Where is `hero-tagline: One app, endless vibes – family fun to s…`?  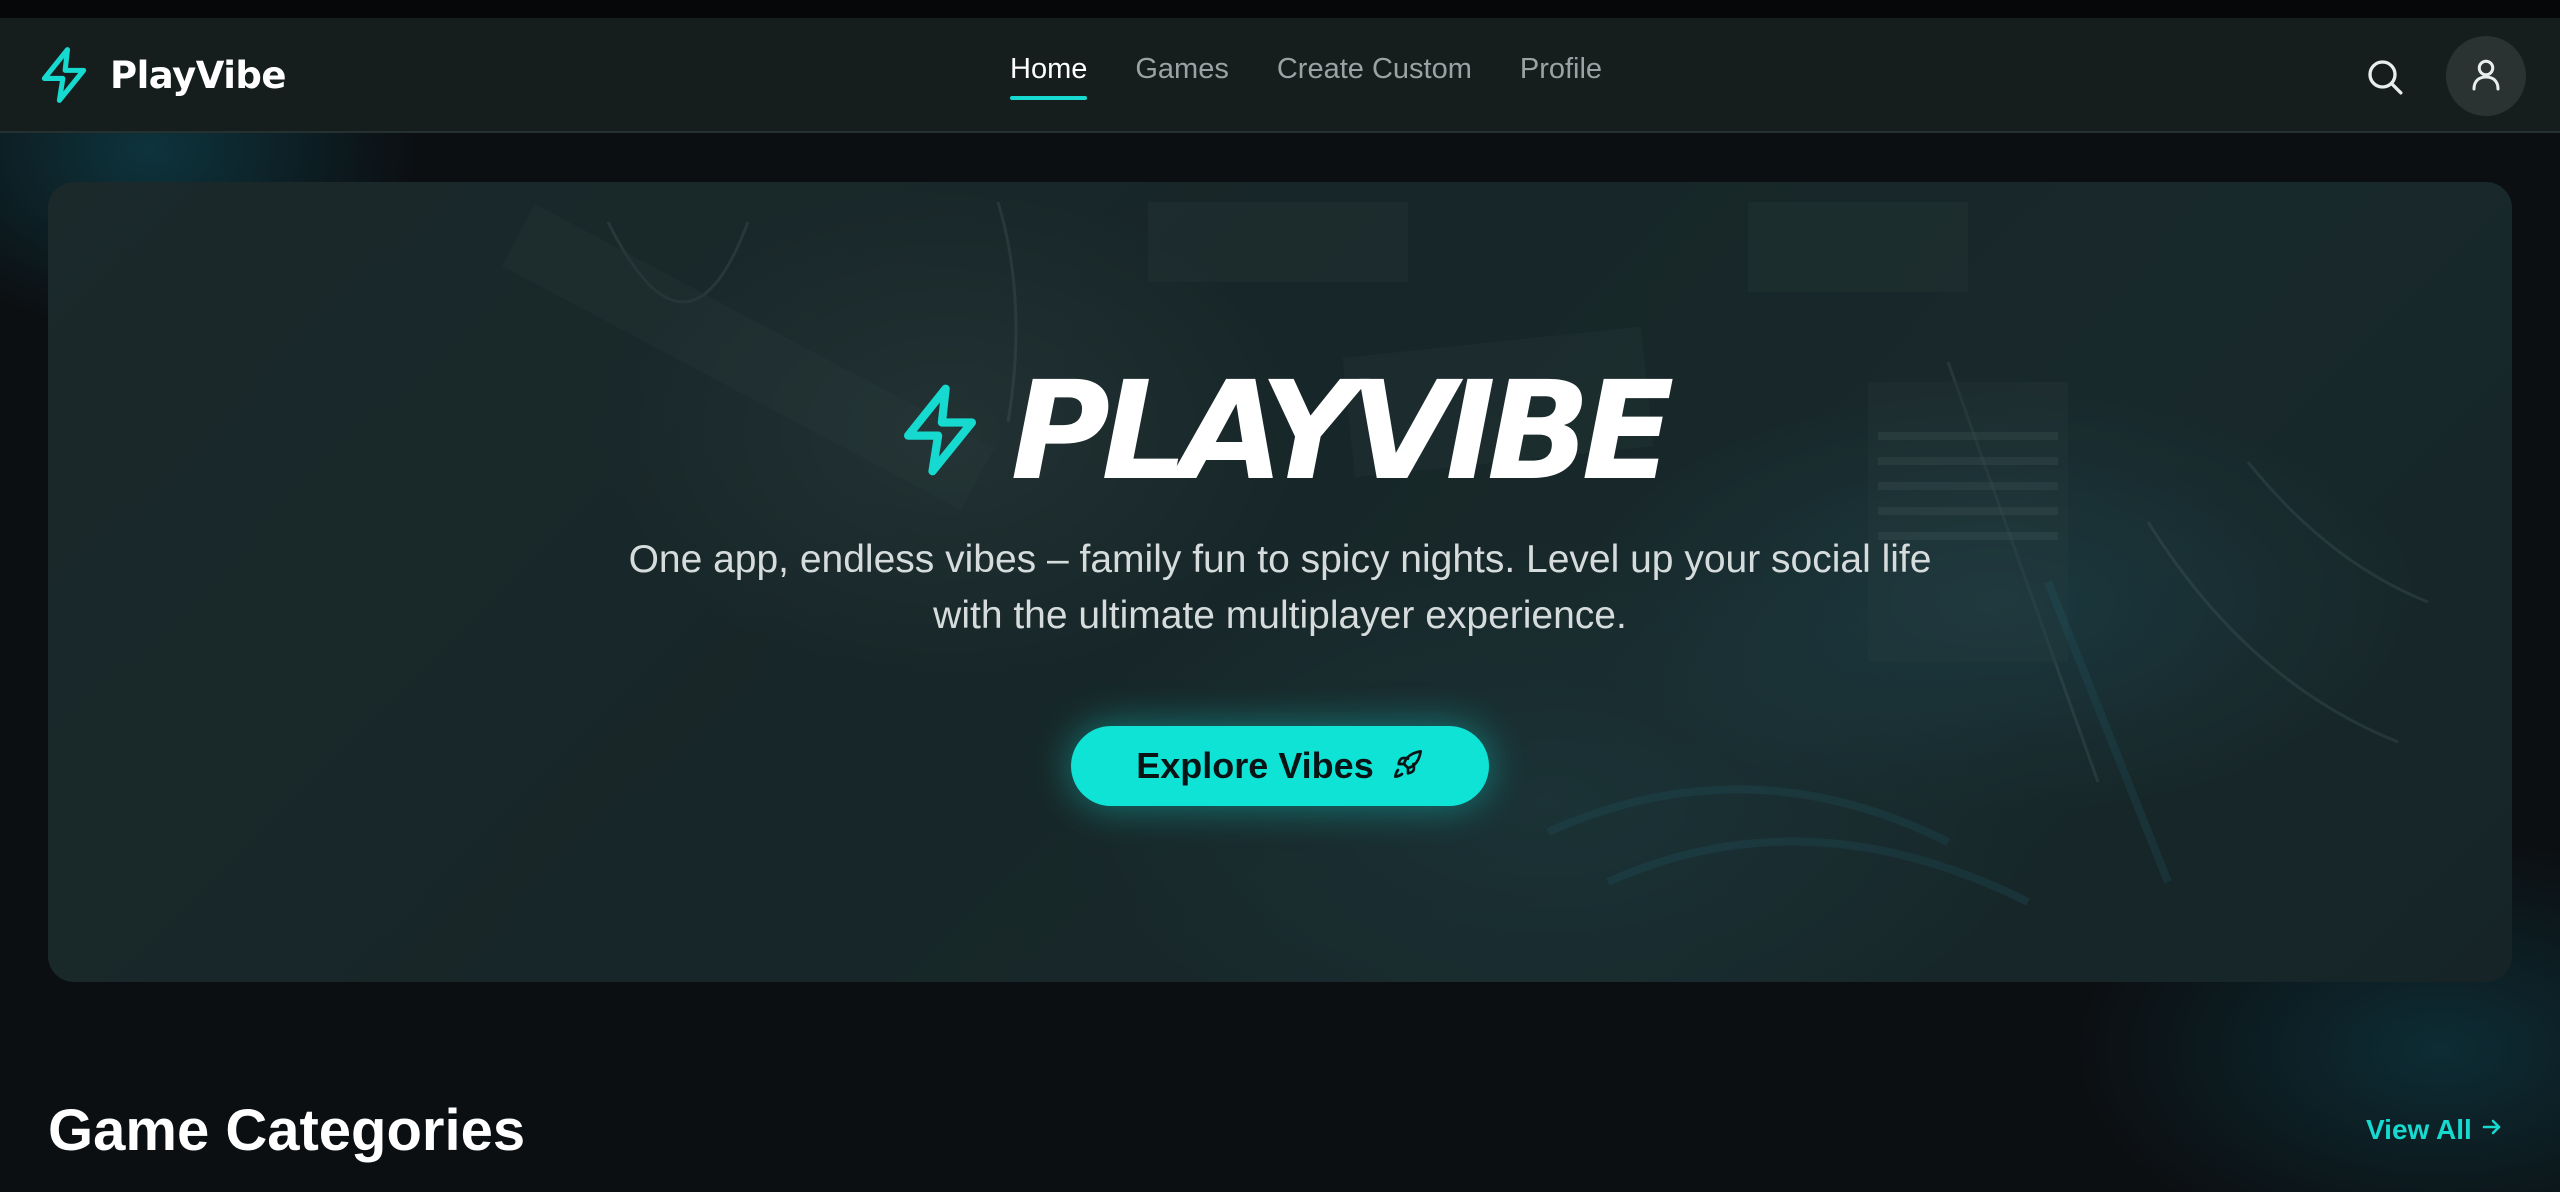
hero-tagline: One app, endless vibes – family fun to s… is located at coordinates (1280, 587).